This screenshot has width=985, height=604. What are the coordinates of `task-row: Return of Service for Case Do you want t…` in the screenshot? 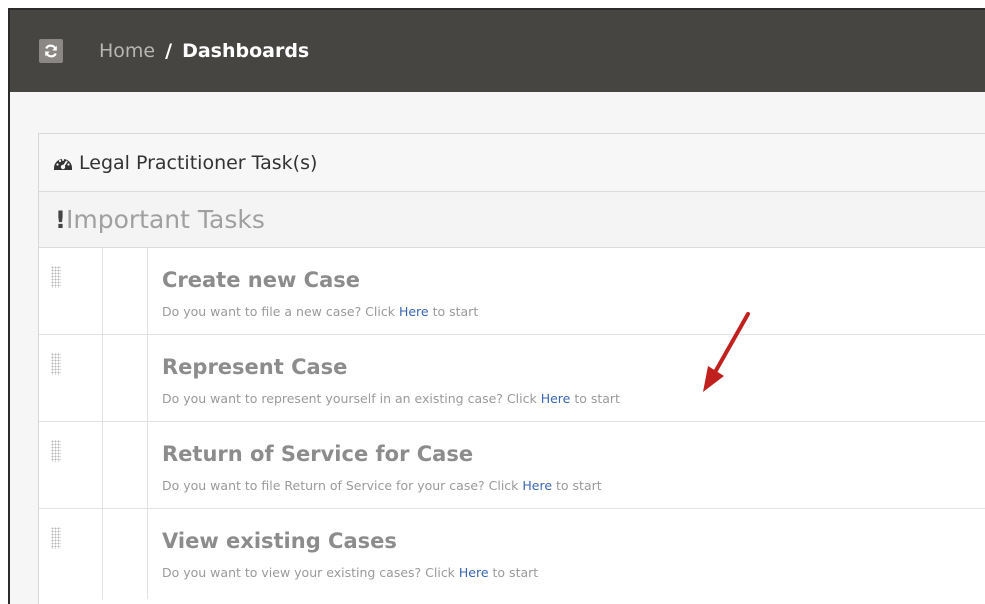 It's located at (512, 465).